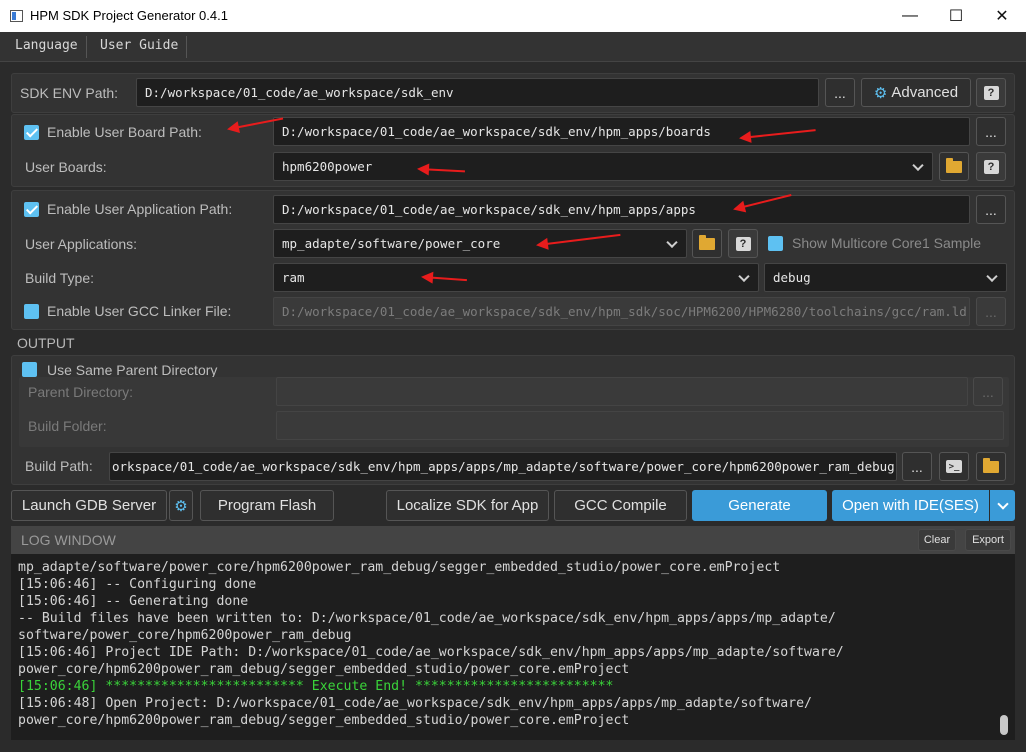 The height and width of the screenshot is (752, 1026). Describe the element at coordinates (68, 540) in the screenshot. I see `log-title: LOG WINDOW` at that location.